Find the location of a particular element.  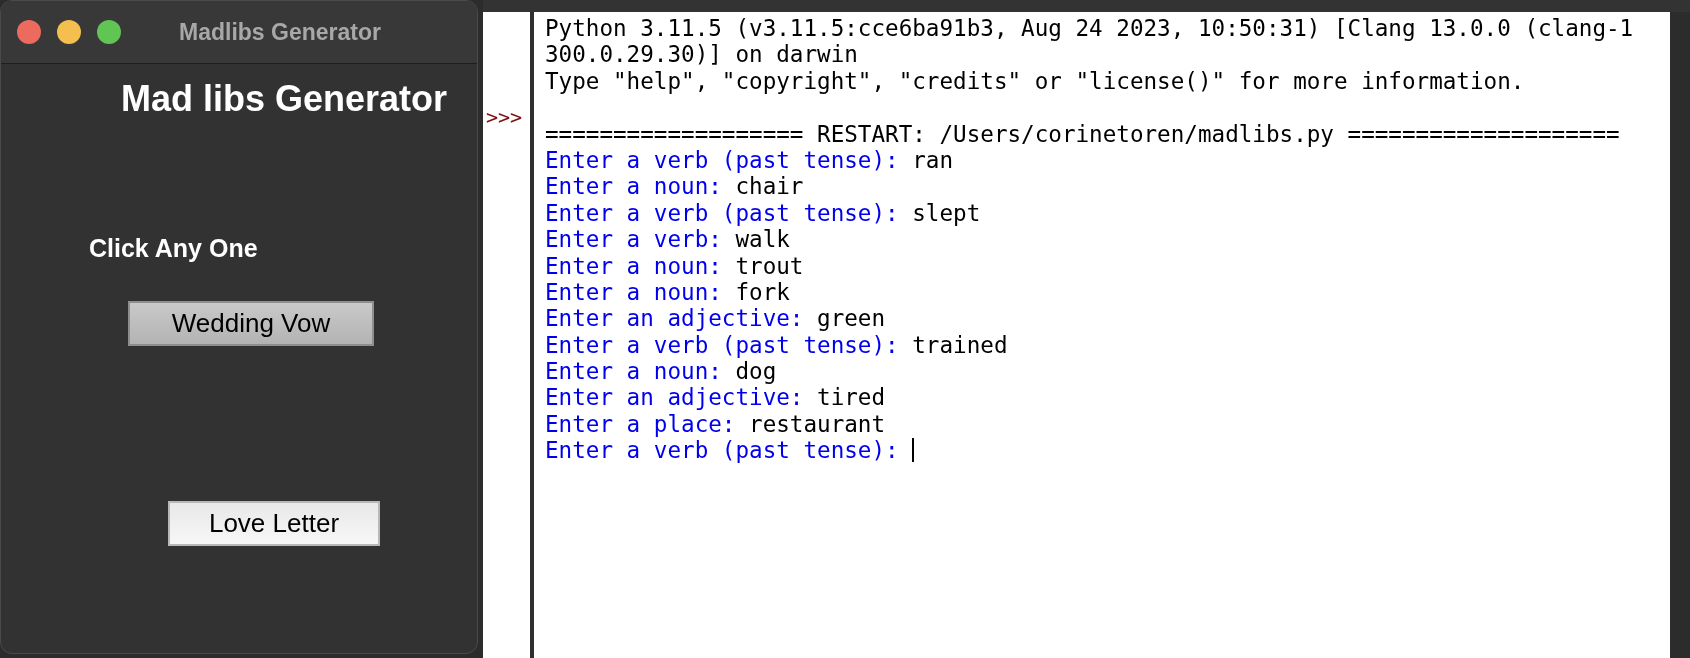

heading: Mad libs Generator is located at coordinates (285, 99).